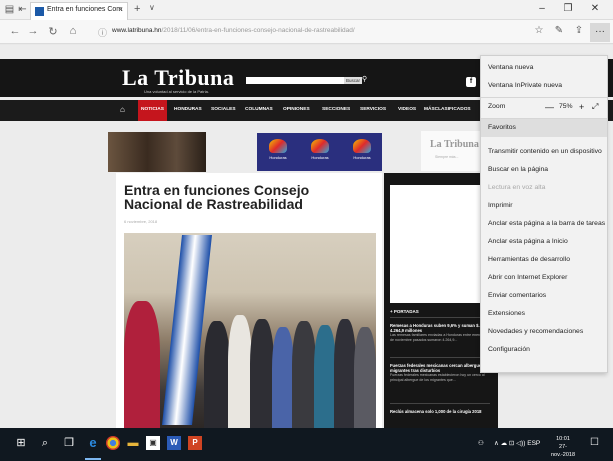 The image size is (613, 461). Describe the element at coordinates (102, 32) in the screenshot. I see `page-info-icon: ⓘ` at that location.